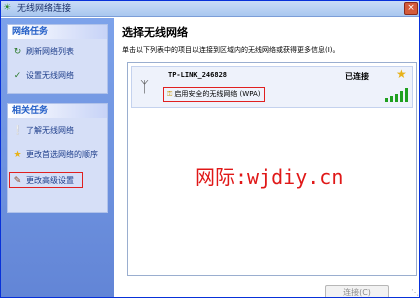 This screenshot has height=298, width=420. I want to click on info-icon: ❕, so click(18, 131).